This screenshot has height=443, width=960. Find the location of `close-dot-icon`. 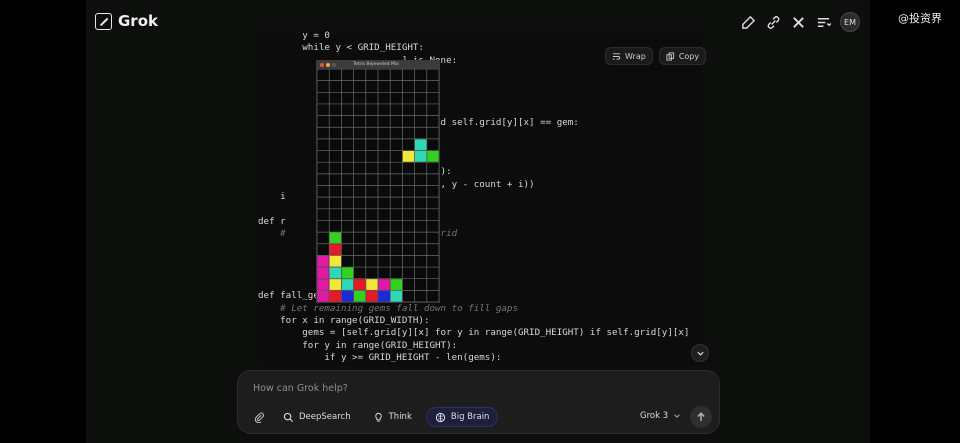

close-dot-icon is located at coordinates (322, 65).